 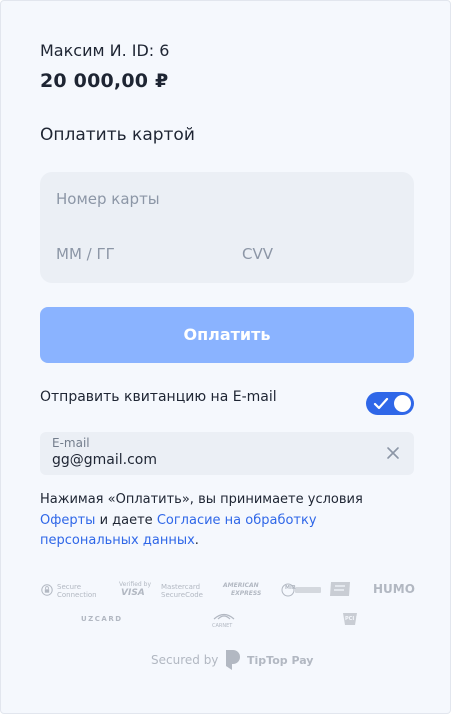 What do you see at coordinates (47, 590) in the screenshot?
I see `lock-icon` at bounding box center [47, 590].